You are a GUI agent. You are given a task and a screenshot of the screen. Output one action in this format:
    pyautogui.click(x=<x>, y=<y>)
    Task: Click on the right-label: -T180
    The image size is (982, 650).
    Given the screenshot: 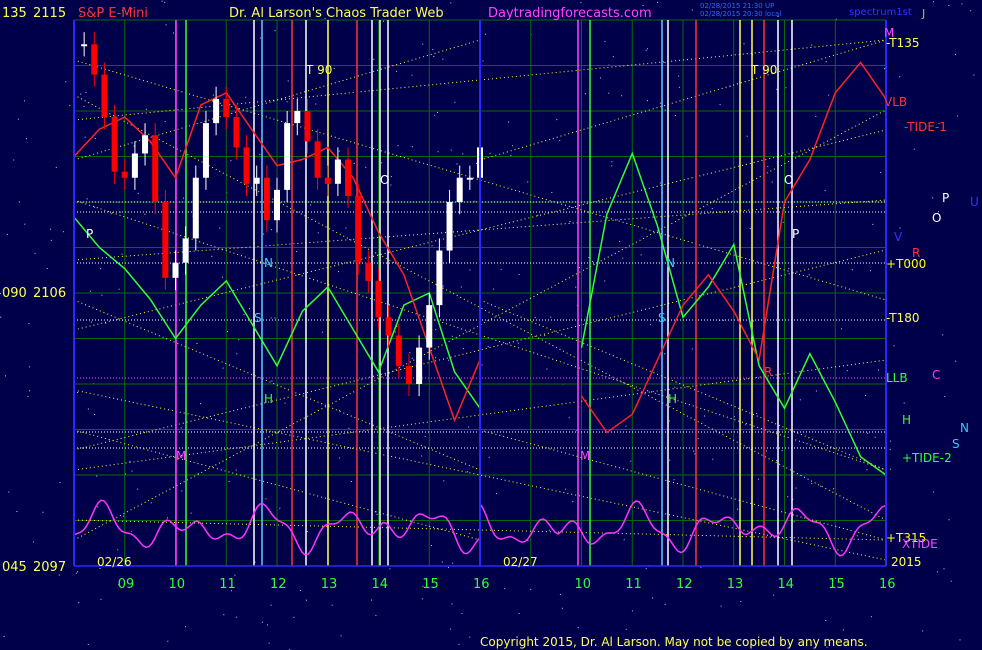 What is the action you would take?
    pyautogui.click(x=902, y=318)
    